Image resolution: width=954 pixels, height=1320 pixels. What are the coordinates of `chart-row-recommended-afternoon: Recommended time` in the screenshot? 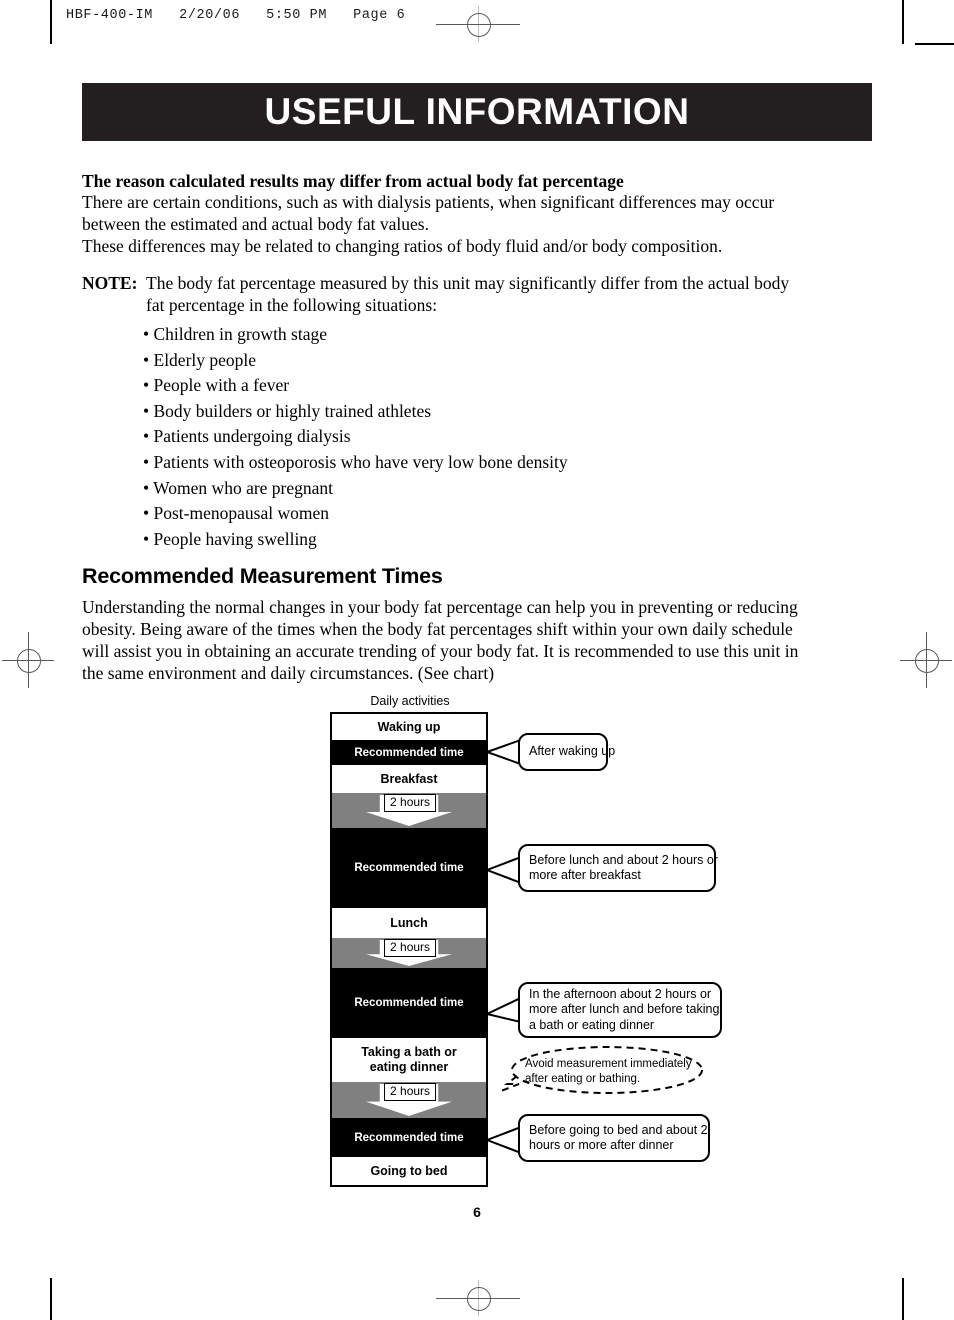 It's located at (409, 1003).